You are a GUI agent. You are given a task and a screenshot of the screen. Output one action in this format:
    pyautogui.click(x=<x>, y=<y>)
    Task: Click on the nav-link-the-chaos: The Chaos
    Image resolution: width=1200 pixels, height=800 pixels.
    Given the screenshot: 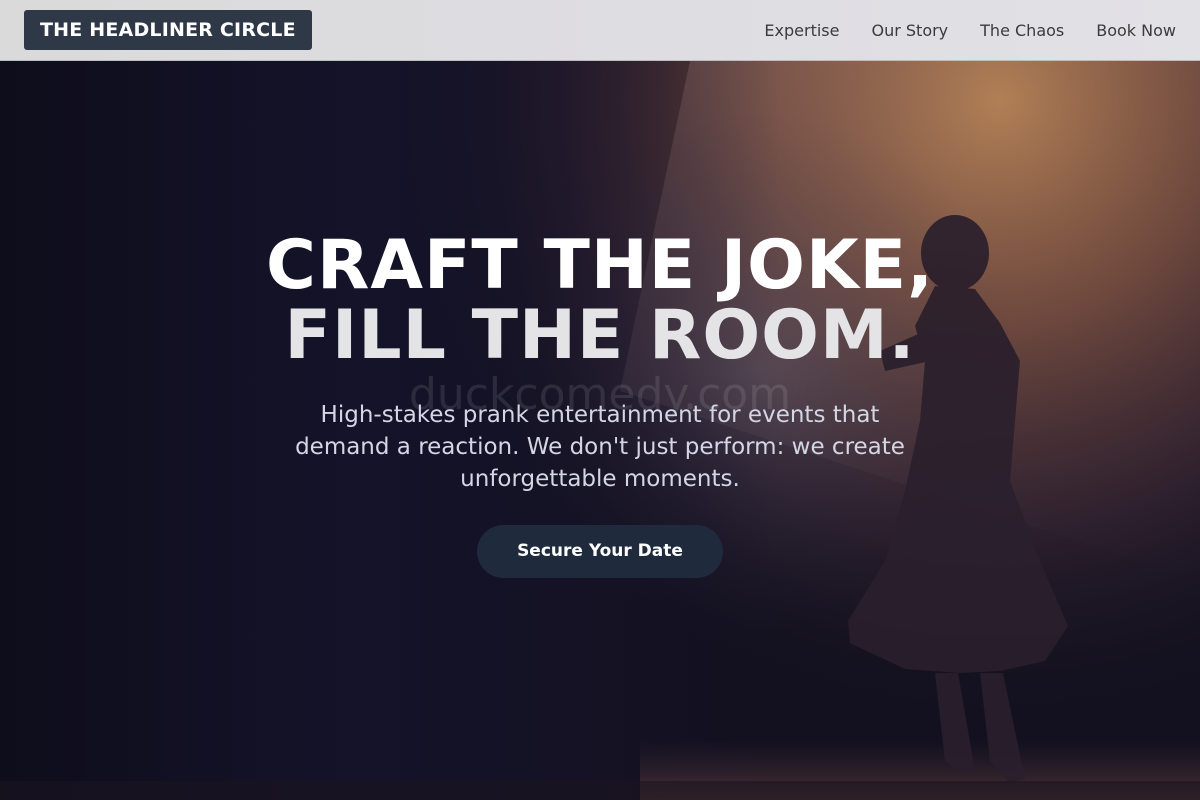 What is the action you would take?
    pyautogui.click(x=1022, y=30)
    